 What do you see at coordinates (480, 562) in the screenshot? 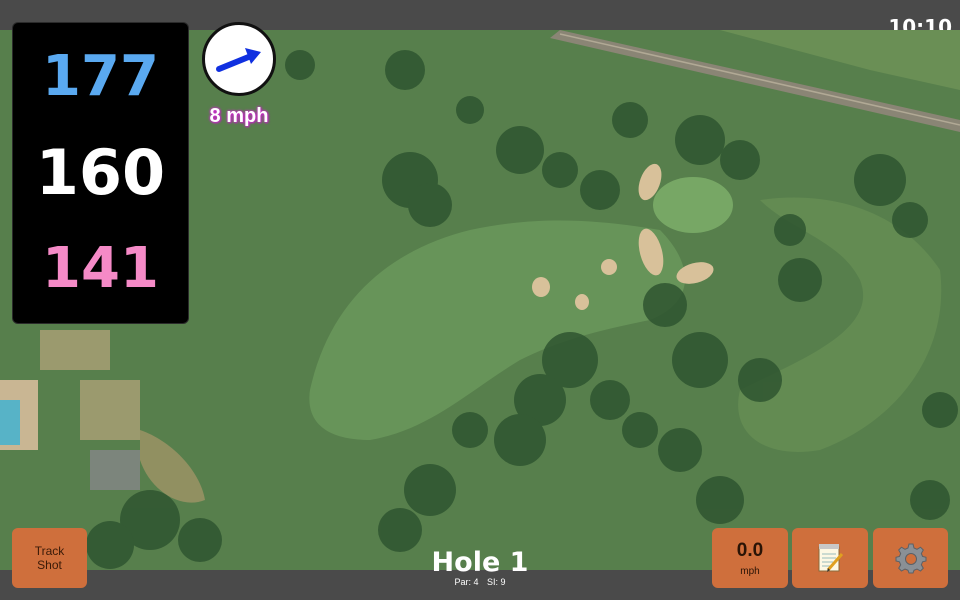
I see `hole-title: Hole 1` at bounding box center [480, 562].